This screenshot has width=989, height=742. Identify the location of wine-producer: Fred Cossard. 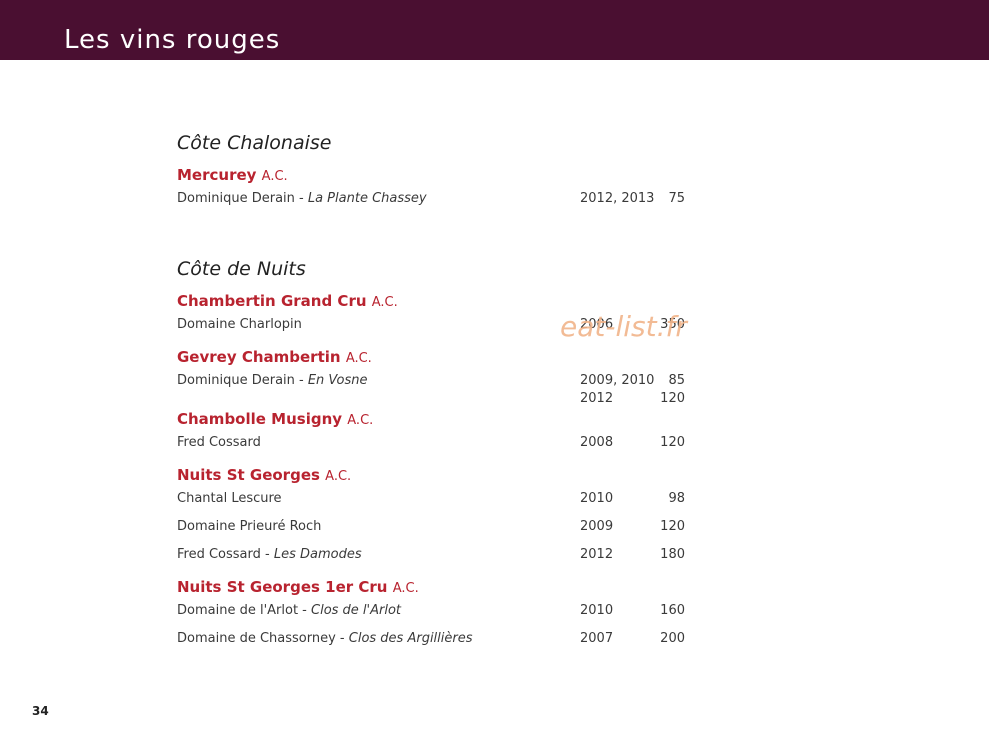
(219, 442).